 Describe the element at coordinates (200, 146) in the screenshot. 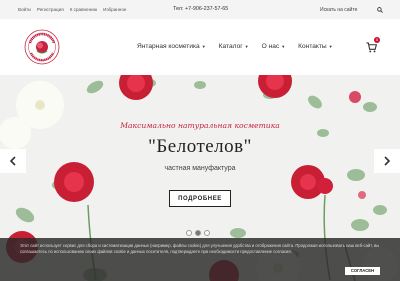

I see `hero-title: "Белотелов"` at that location.